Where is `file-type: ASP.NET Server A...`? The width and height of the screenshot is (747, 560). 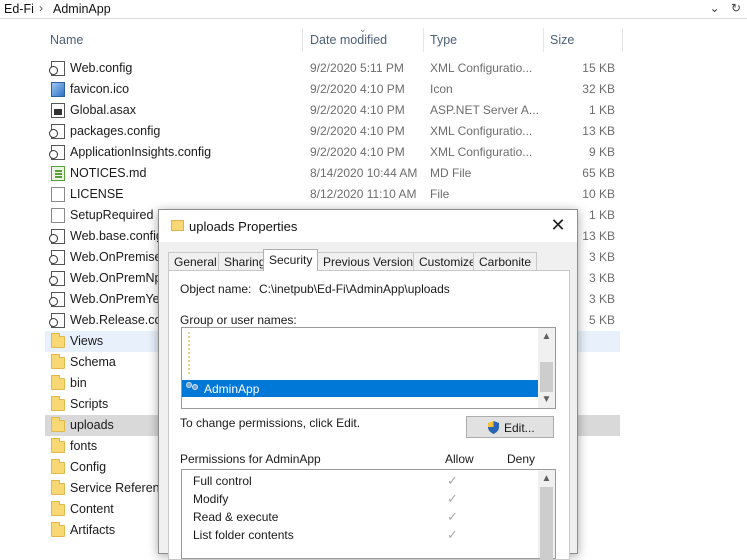
file-type: ASP.NET Server A... is located at coordinates (484, 110).